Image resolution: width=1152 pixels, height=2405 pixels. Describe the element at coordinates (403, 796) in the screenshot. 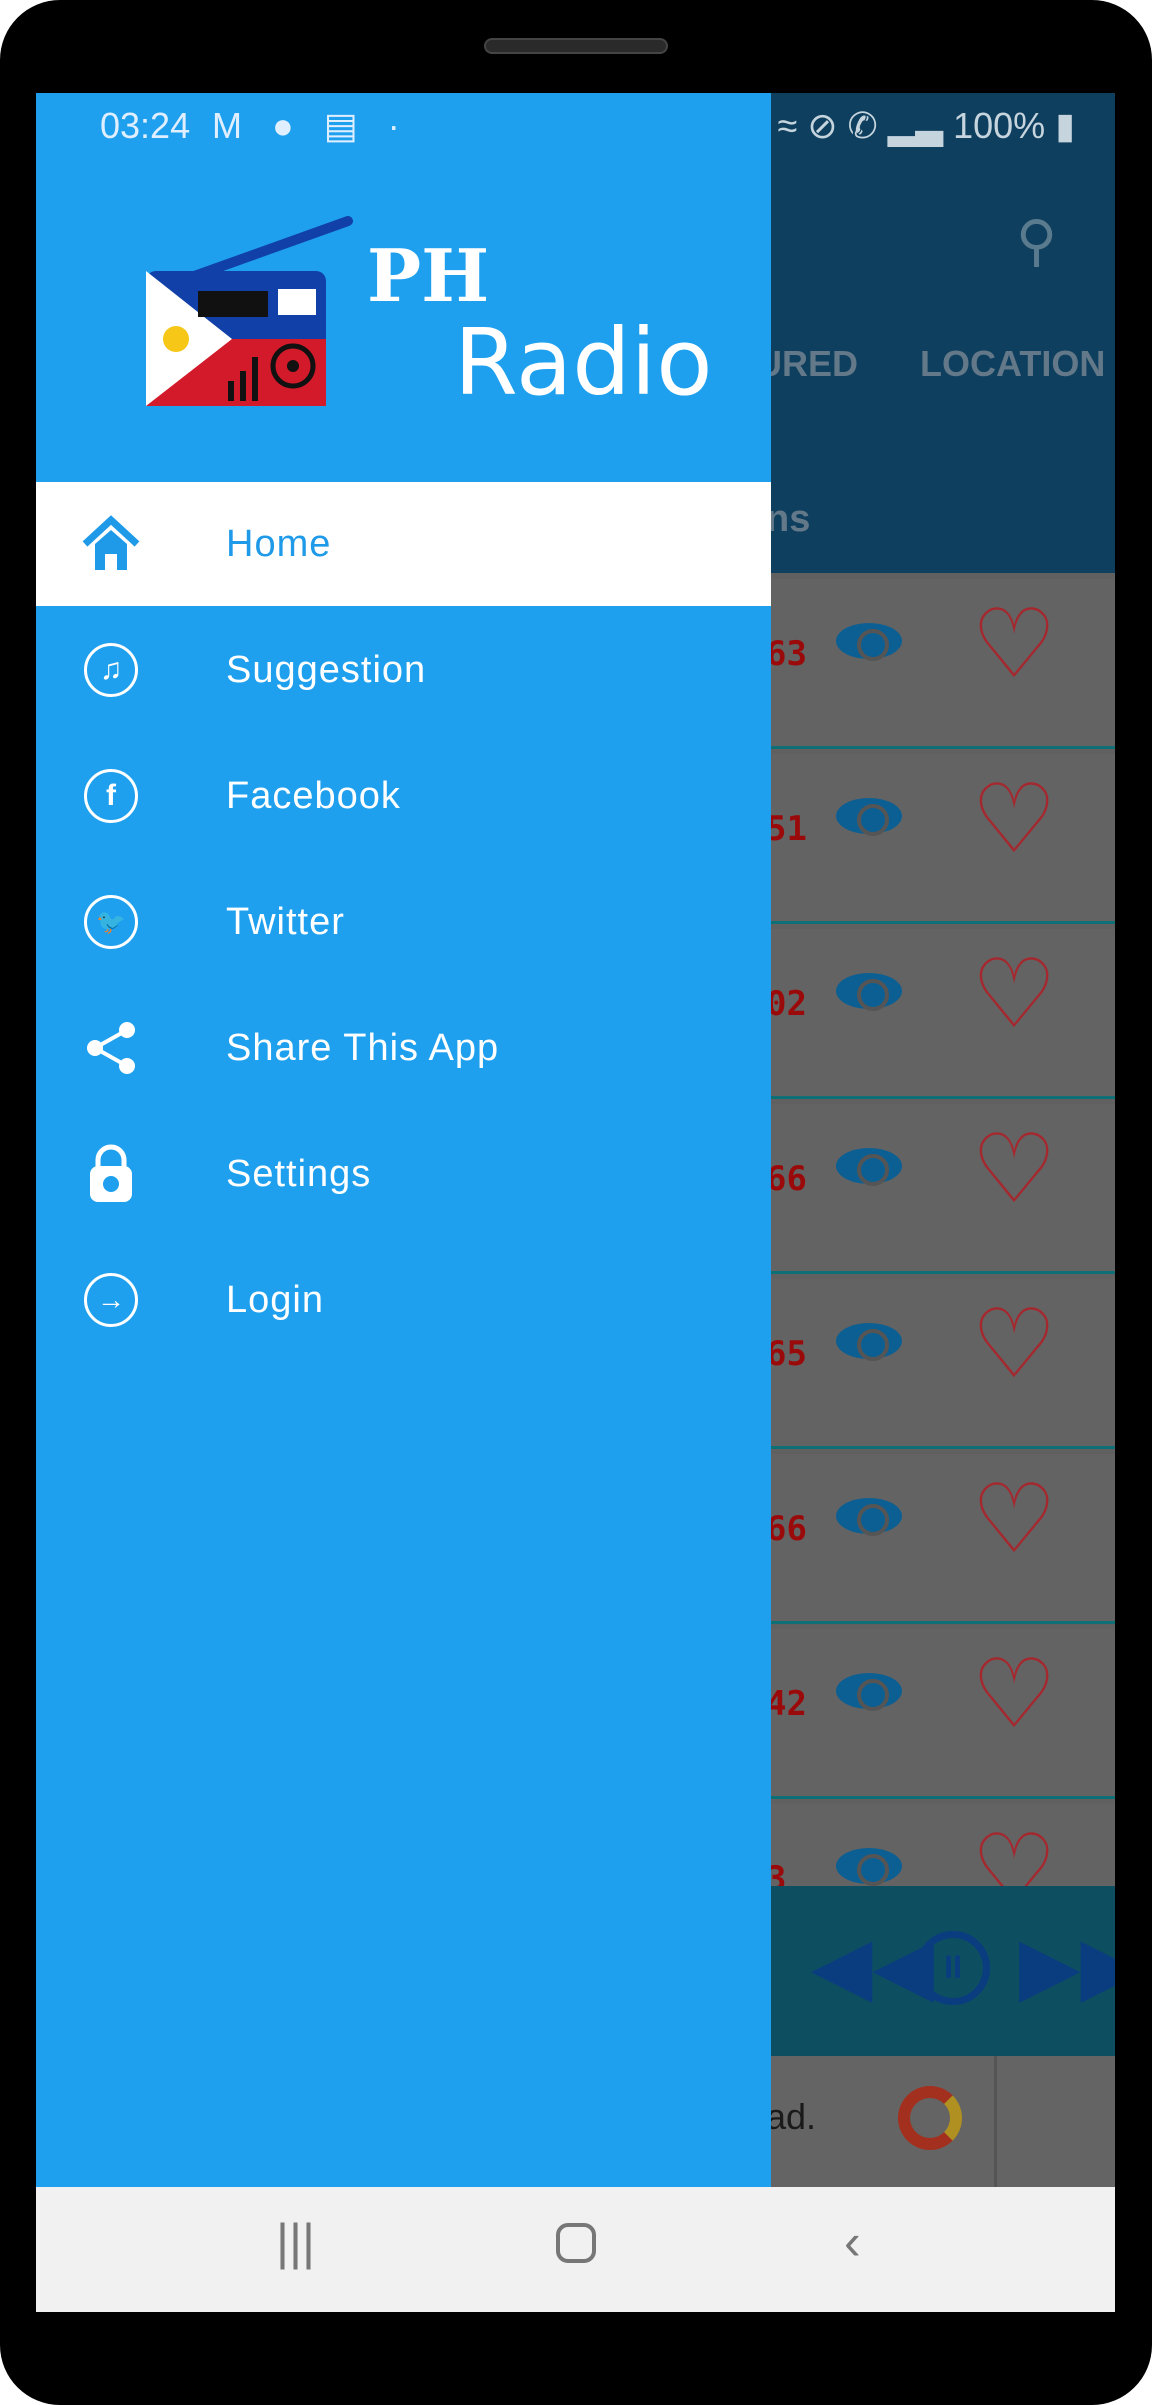

I see `menu-item-facebook: f Facebook` at that location.